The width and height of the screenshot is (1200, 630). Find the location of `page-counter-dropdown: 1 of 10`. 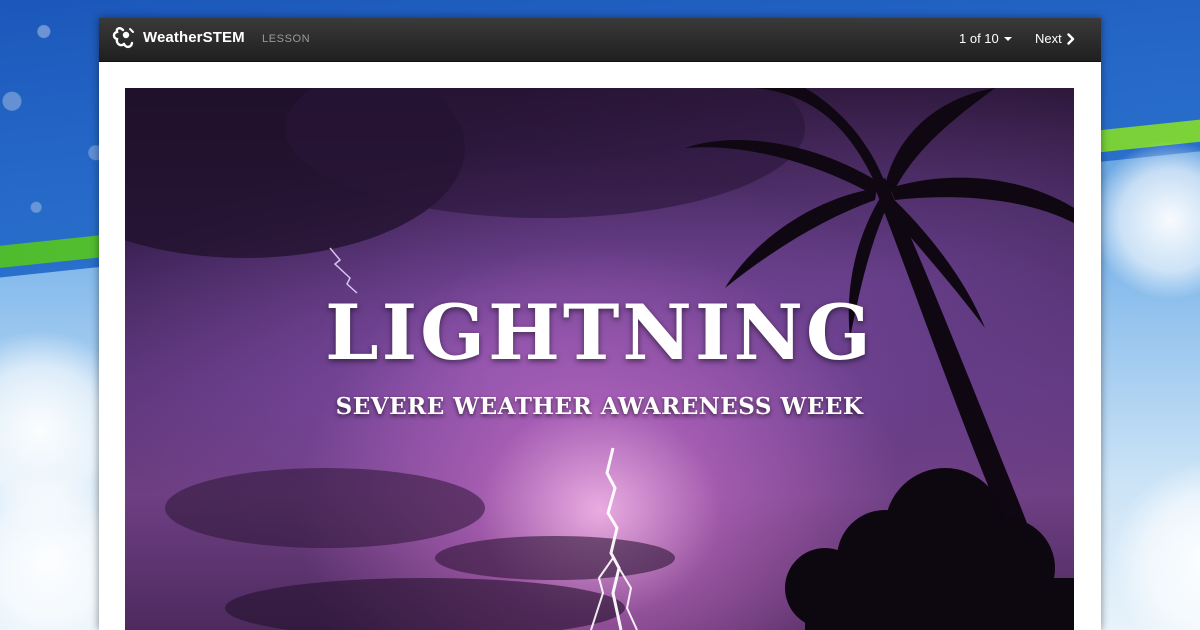

page-counter-dropdown: 1 of 10 is located at coordinates (985, 38).